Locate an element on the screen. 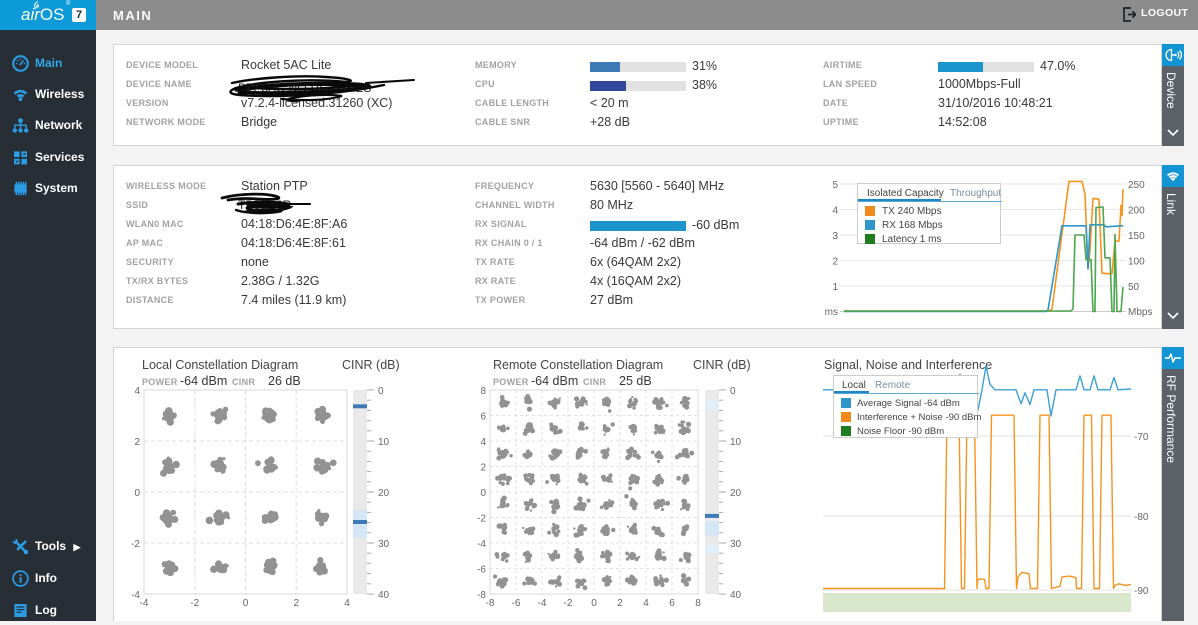 The height and width of the screenshot is (625, 1198). svg-text: -70 is located at coordinates (1141, 437).